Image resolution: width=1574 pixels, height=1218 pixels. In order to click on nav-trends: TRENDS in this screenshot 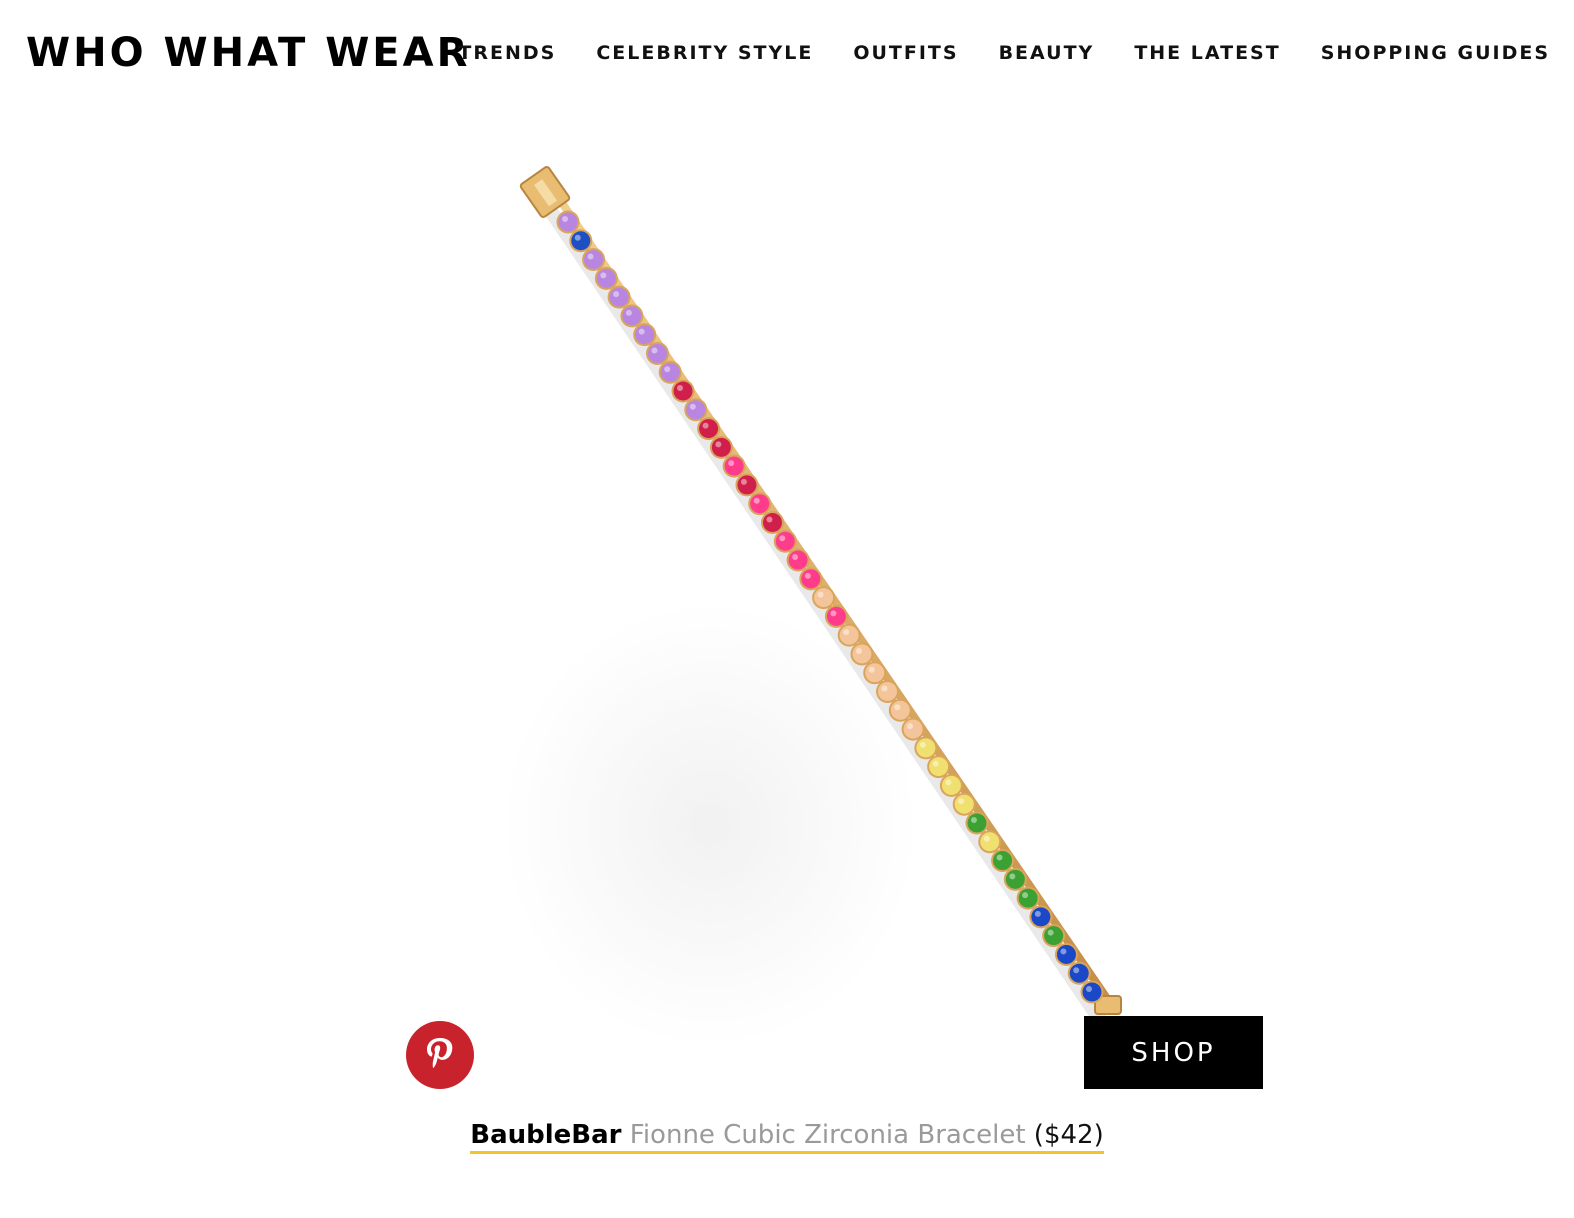, I will do `click(507, 53)`.